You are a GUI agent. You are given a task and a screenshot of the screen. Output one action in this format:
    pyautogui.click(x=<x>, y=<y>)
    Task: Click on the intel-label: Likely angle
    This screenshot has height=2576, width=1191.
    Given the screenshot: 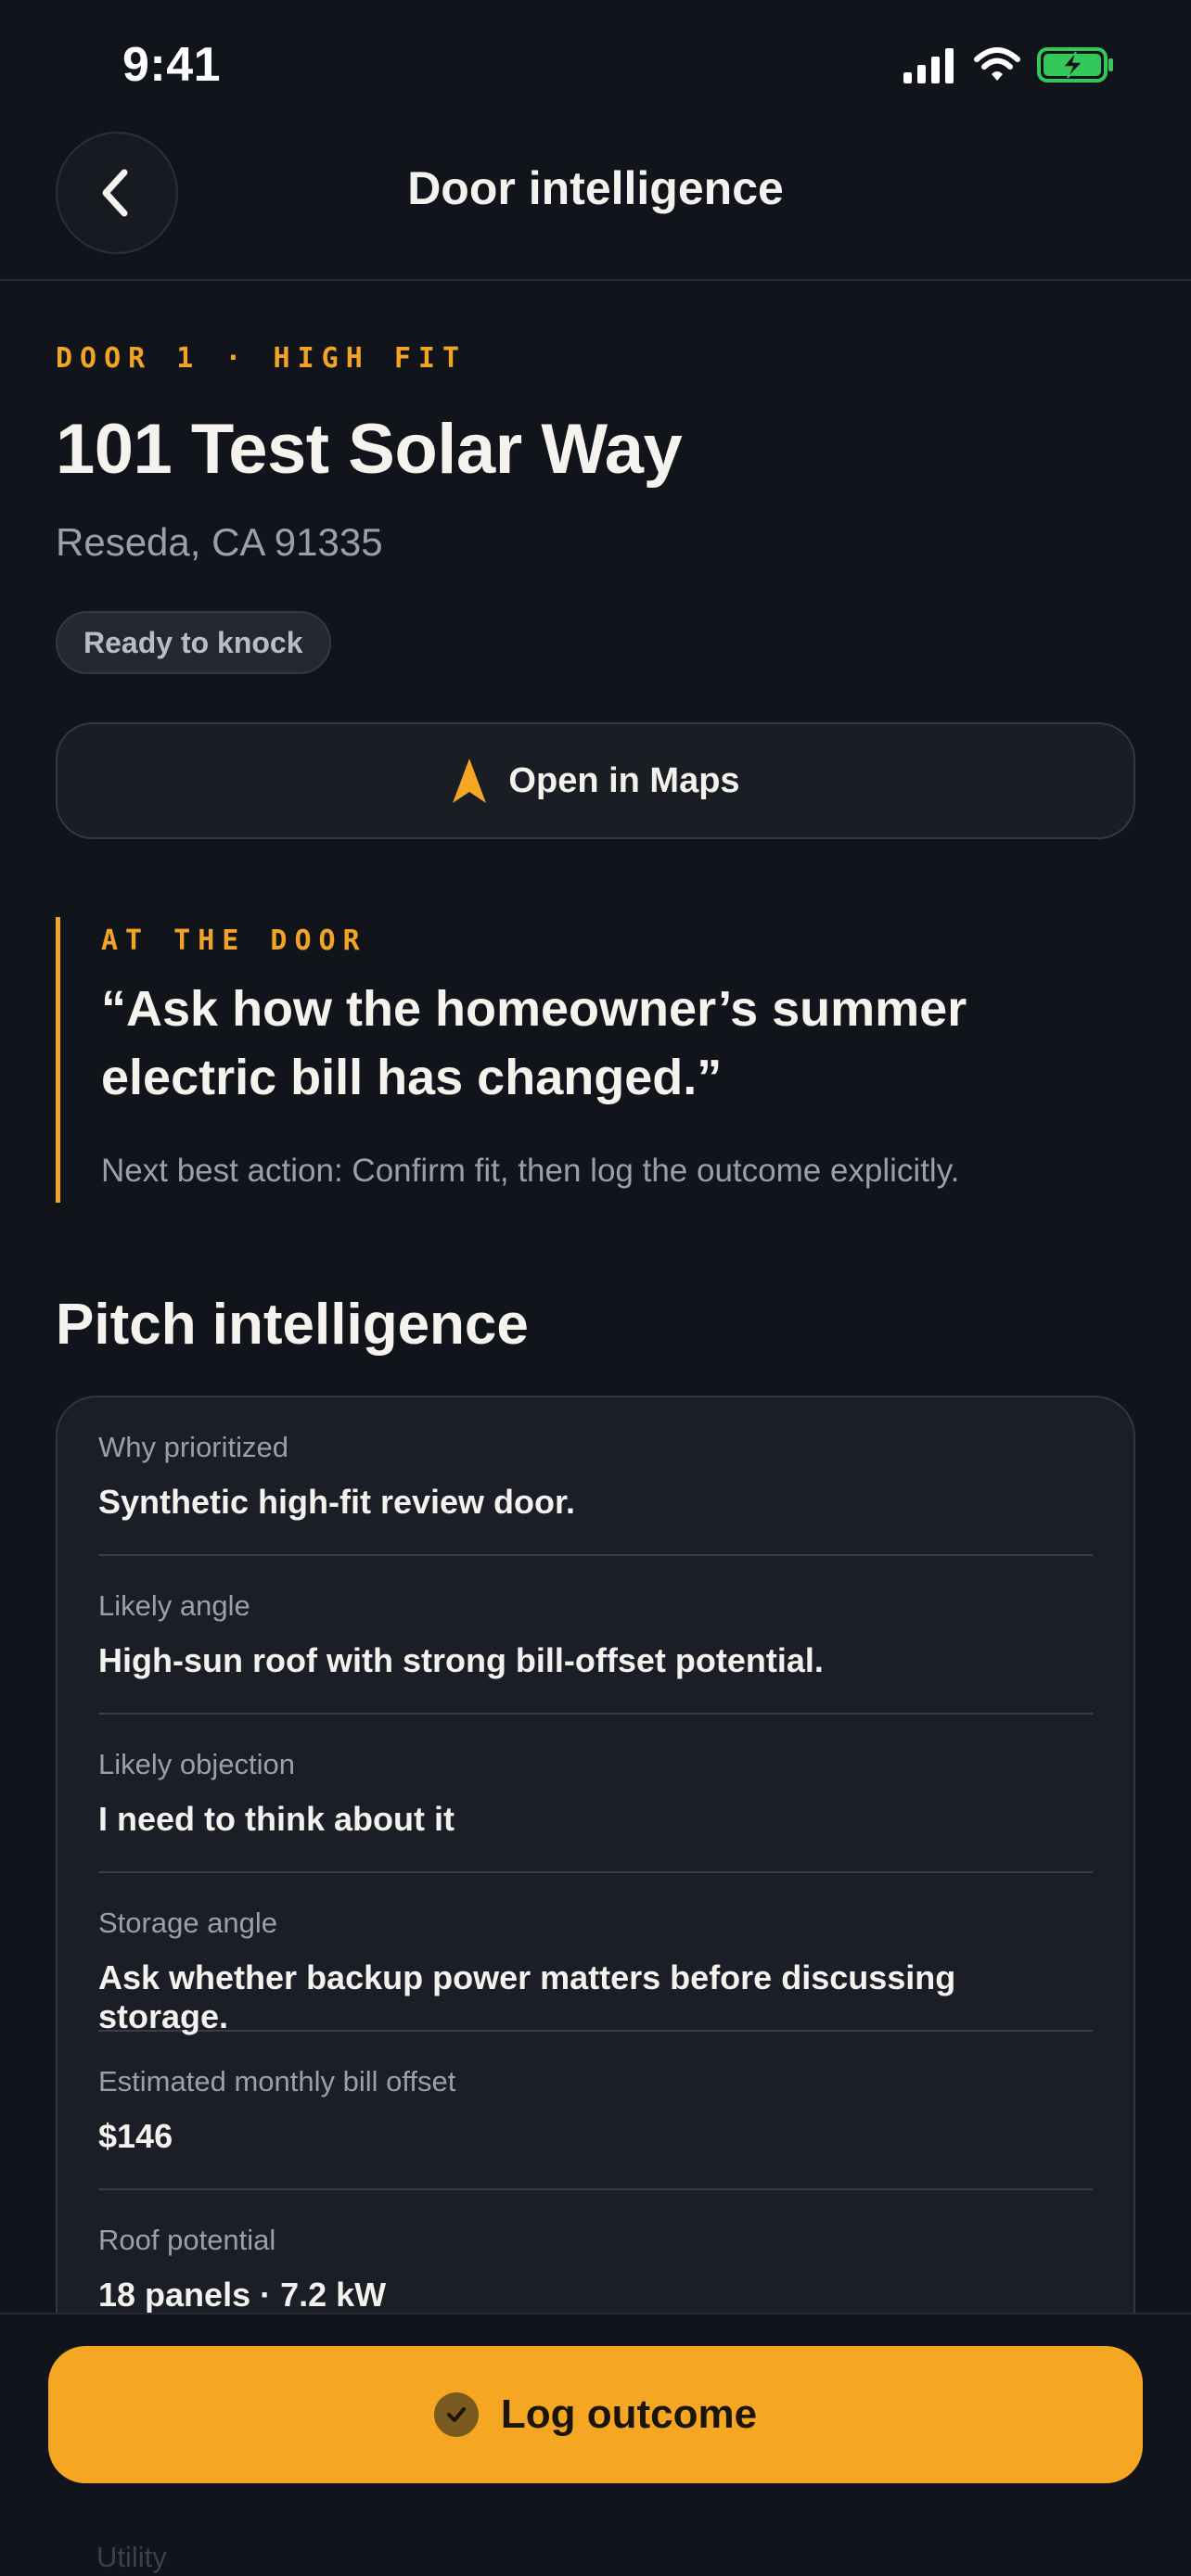 What is the action you would take?
    pyautogui.click(x=174, y=1605)
    